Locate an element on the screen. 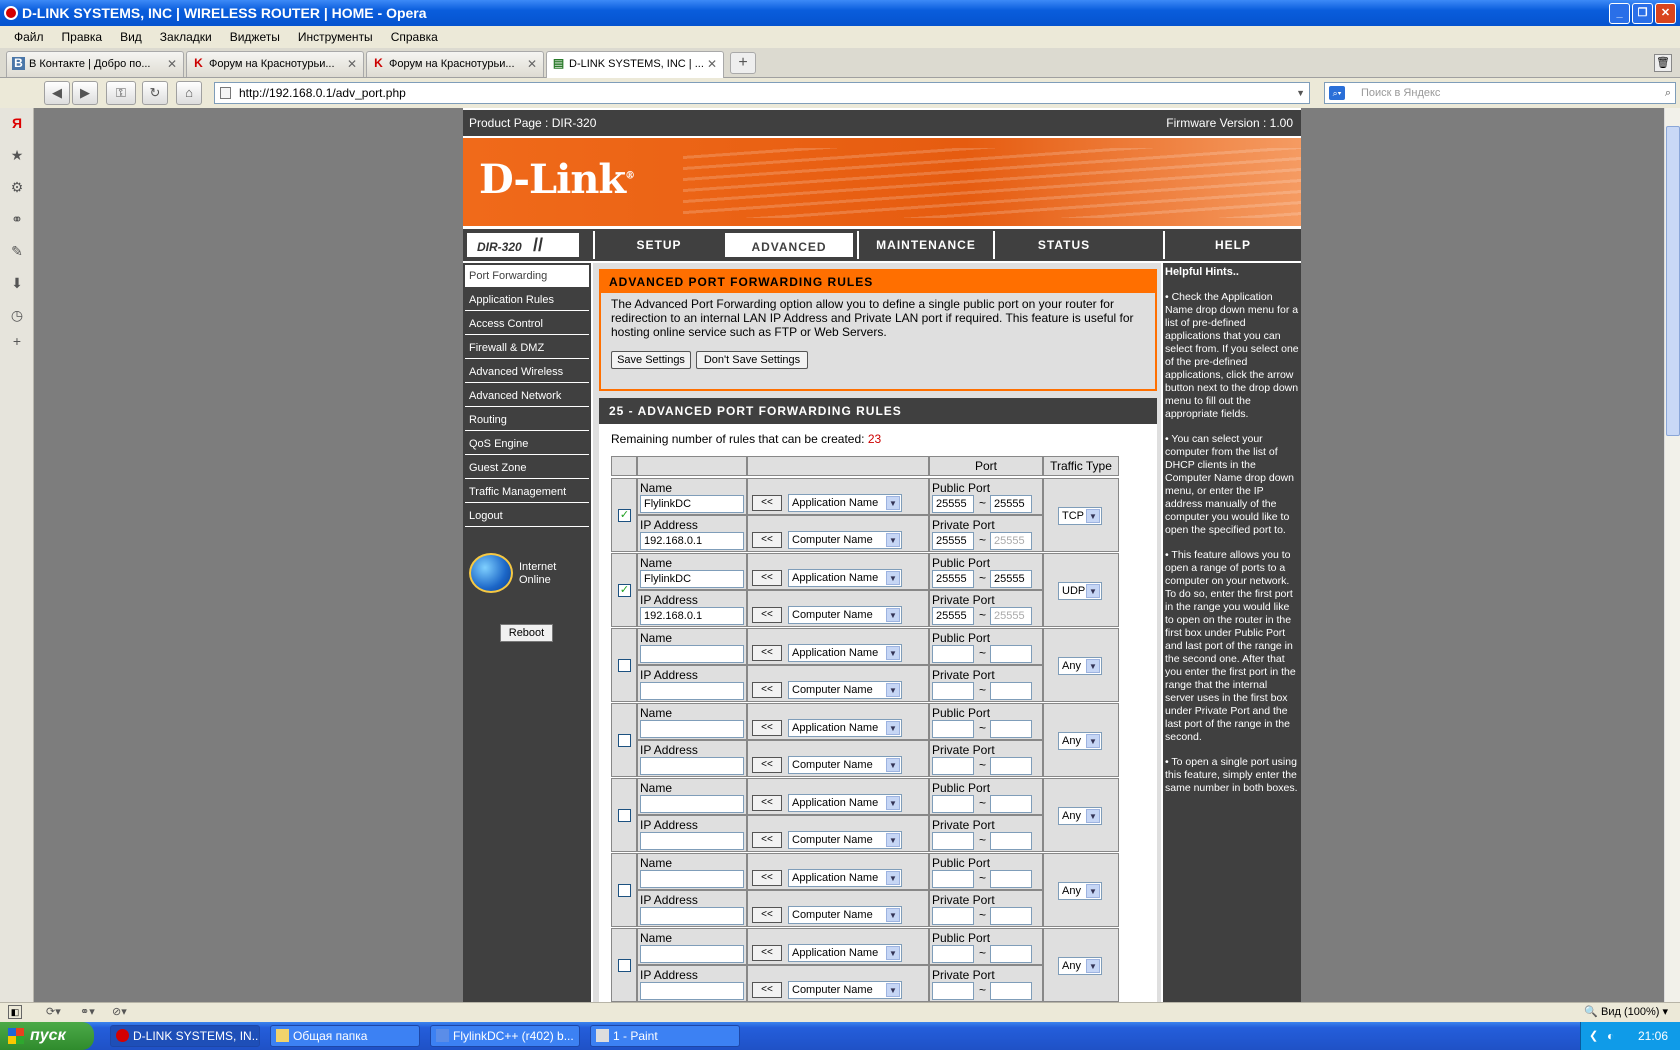 The image size is (1680, 1050). ip-input is located at coordinates (692, 916).